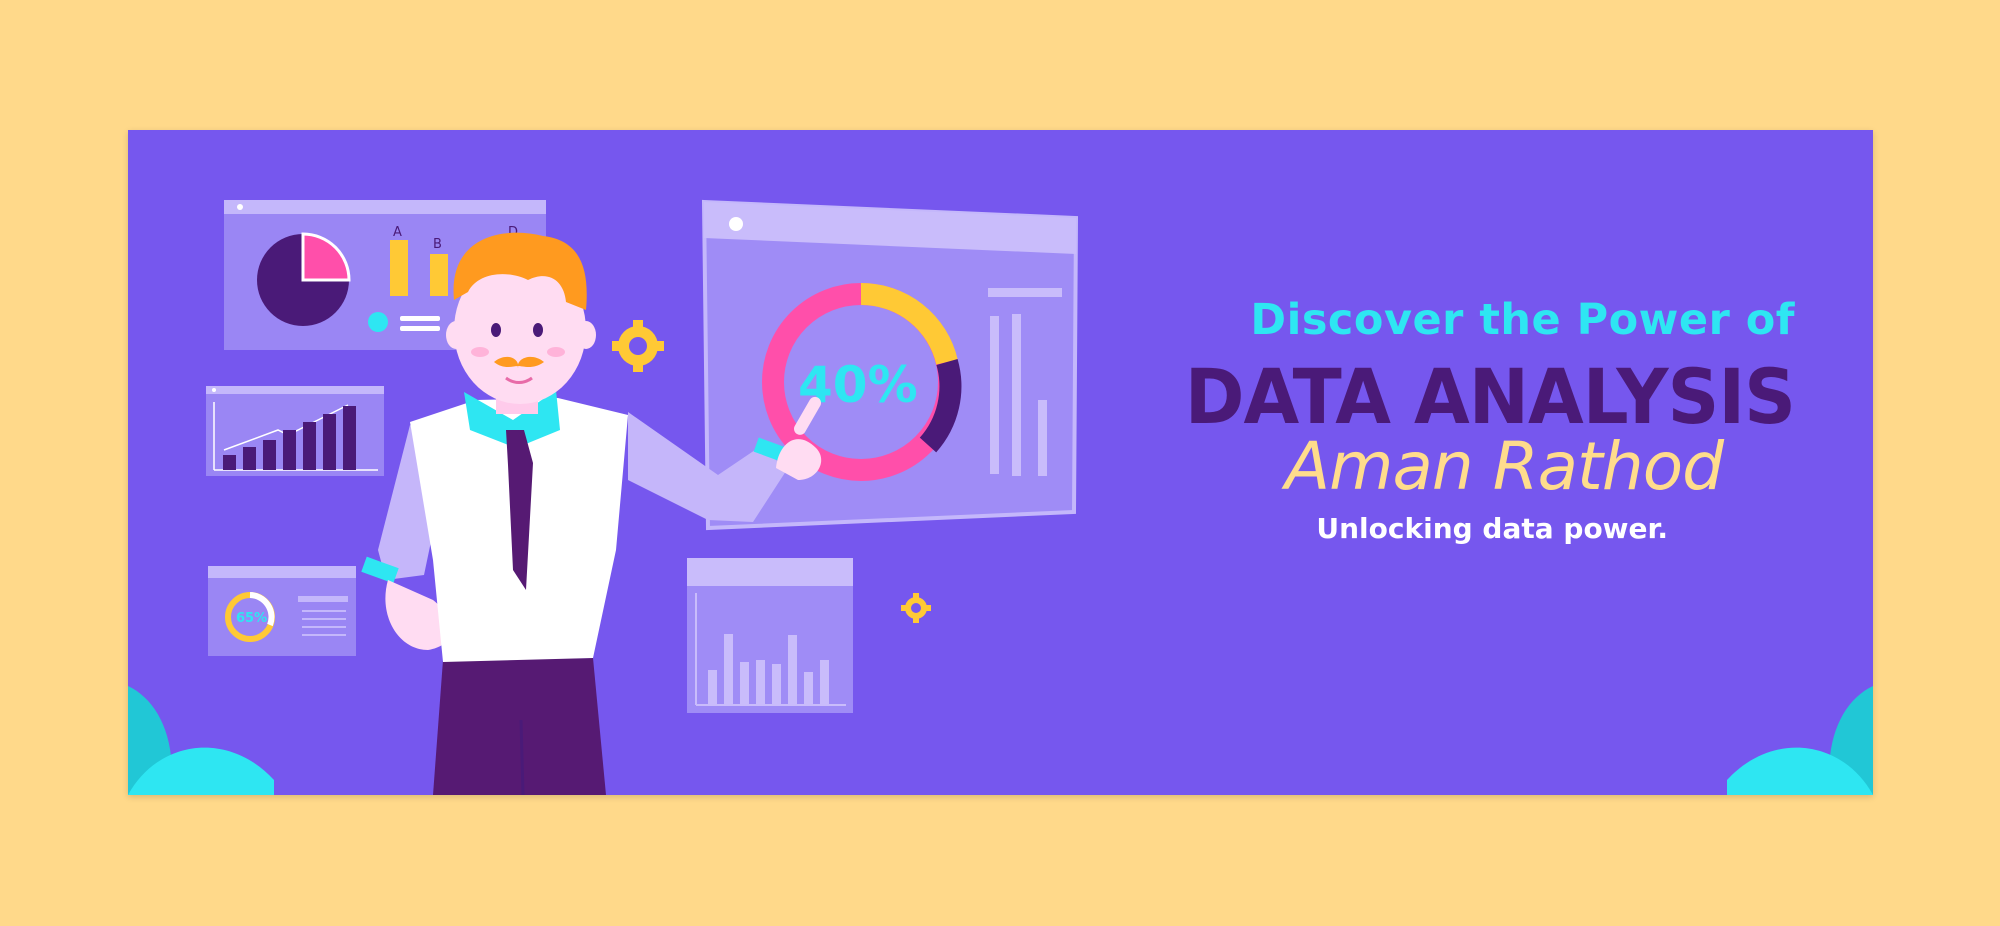  I want to click on histogram-panel, so click(770, 635).